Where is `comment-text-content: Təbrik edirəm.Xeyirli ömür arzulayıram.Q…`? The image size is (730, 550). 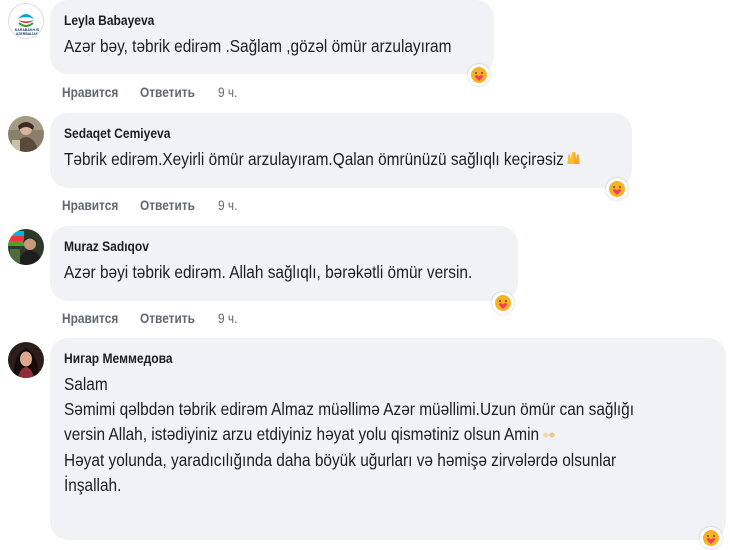 comment-text-content: Təbrik edirəm.Xeyirli ömür arzulayıram.Q… is located at coordinates (314, 159).